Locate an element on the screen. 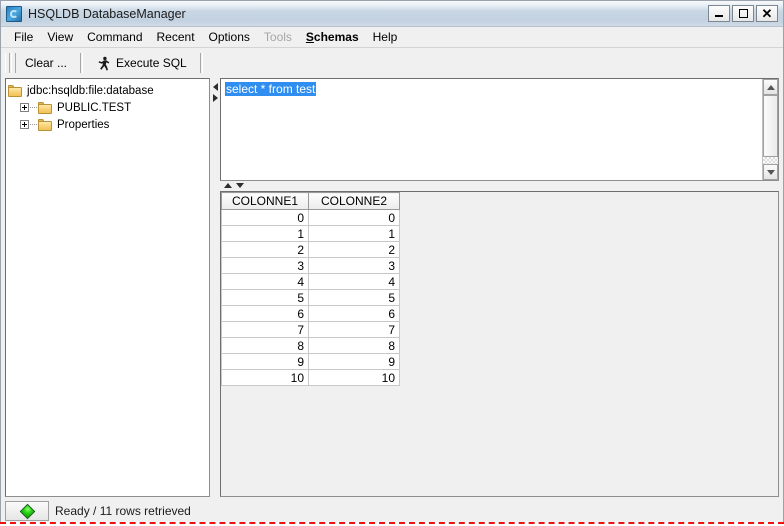 This screenshot has width=784, height=526. vertical-splitter is located at coordinates (215, 287).